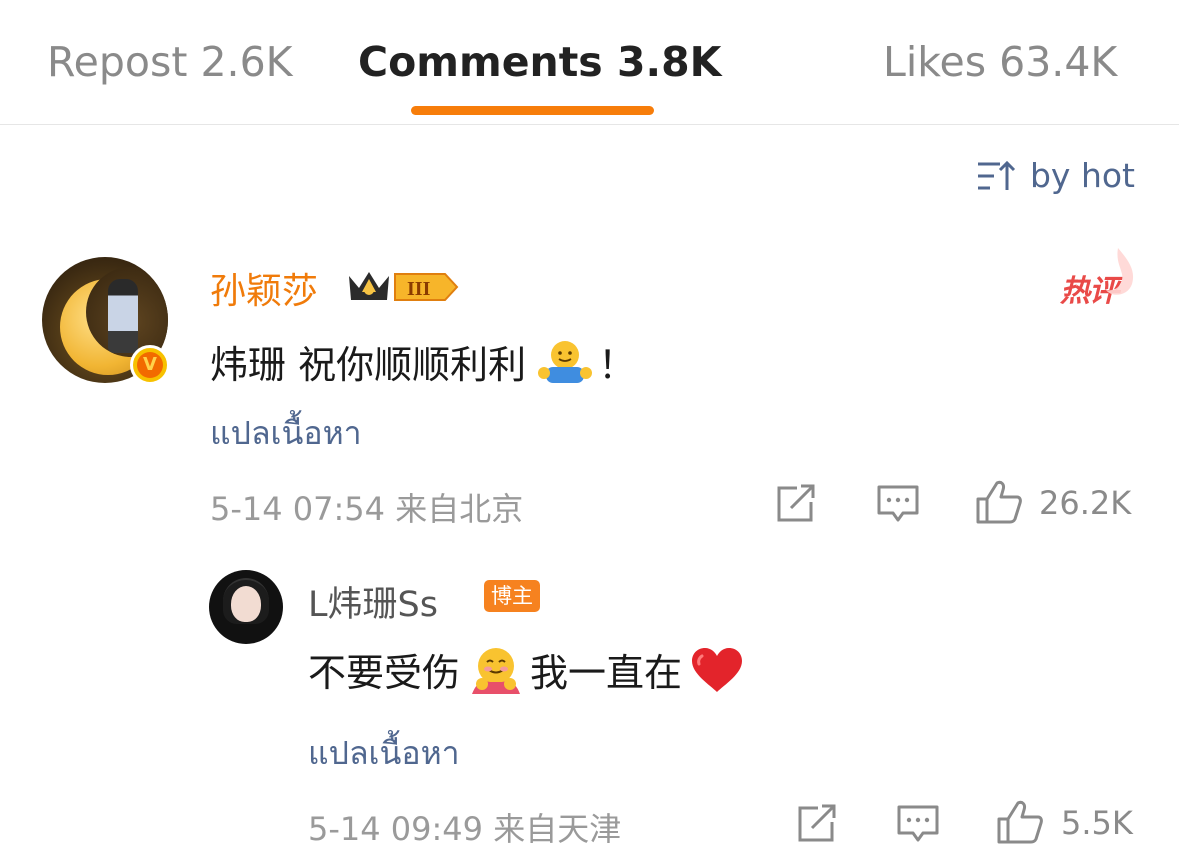  Describe the element at coordinates (817, 824) in the screenshot. I see `reply-share-icon` at that location.